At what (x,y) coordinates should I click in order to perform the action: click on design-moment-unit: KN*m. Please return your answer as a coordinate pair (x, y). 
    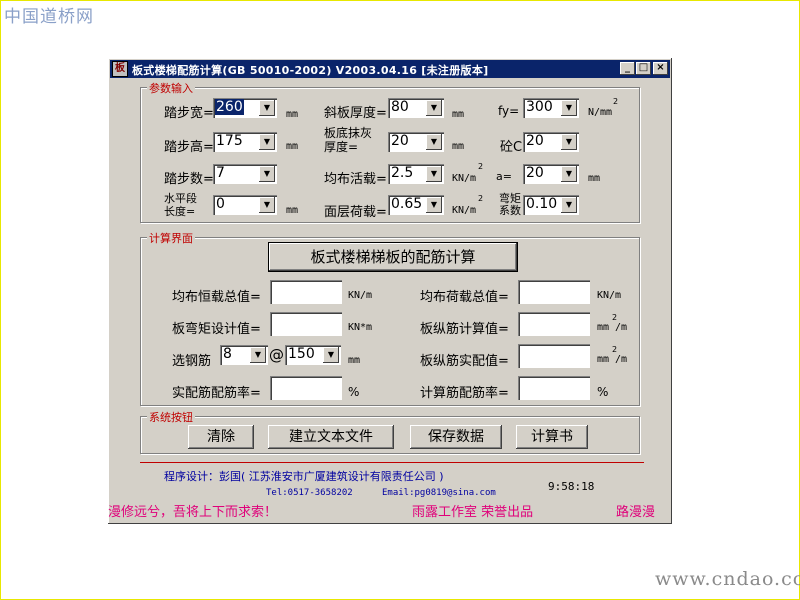
    Looking at the image, I should click on (360, 327).